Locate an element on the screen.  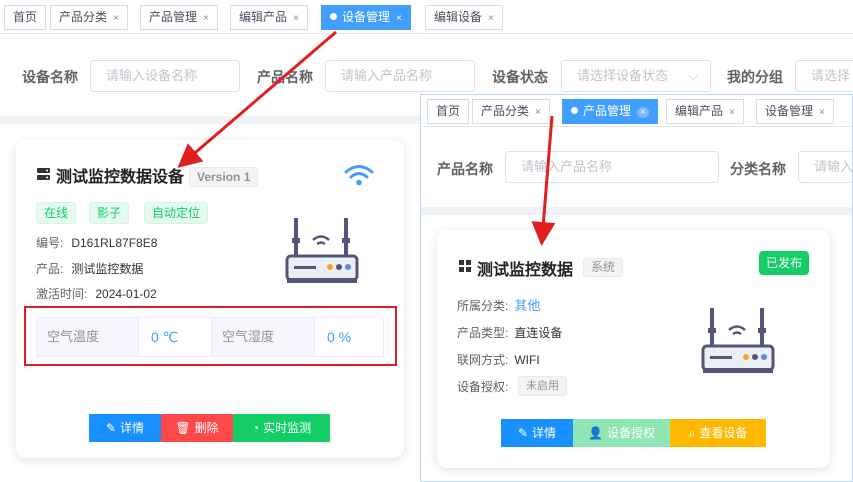
arrow-to-device-title is located at coordinates (257, 99).